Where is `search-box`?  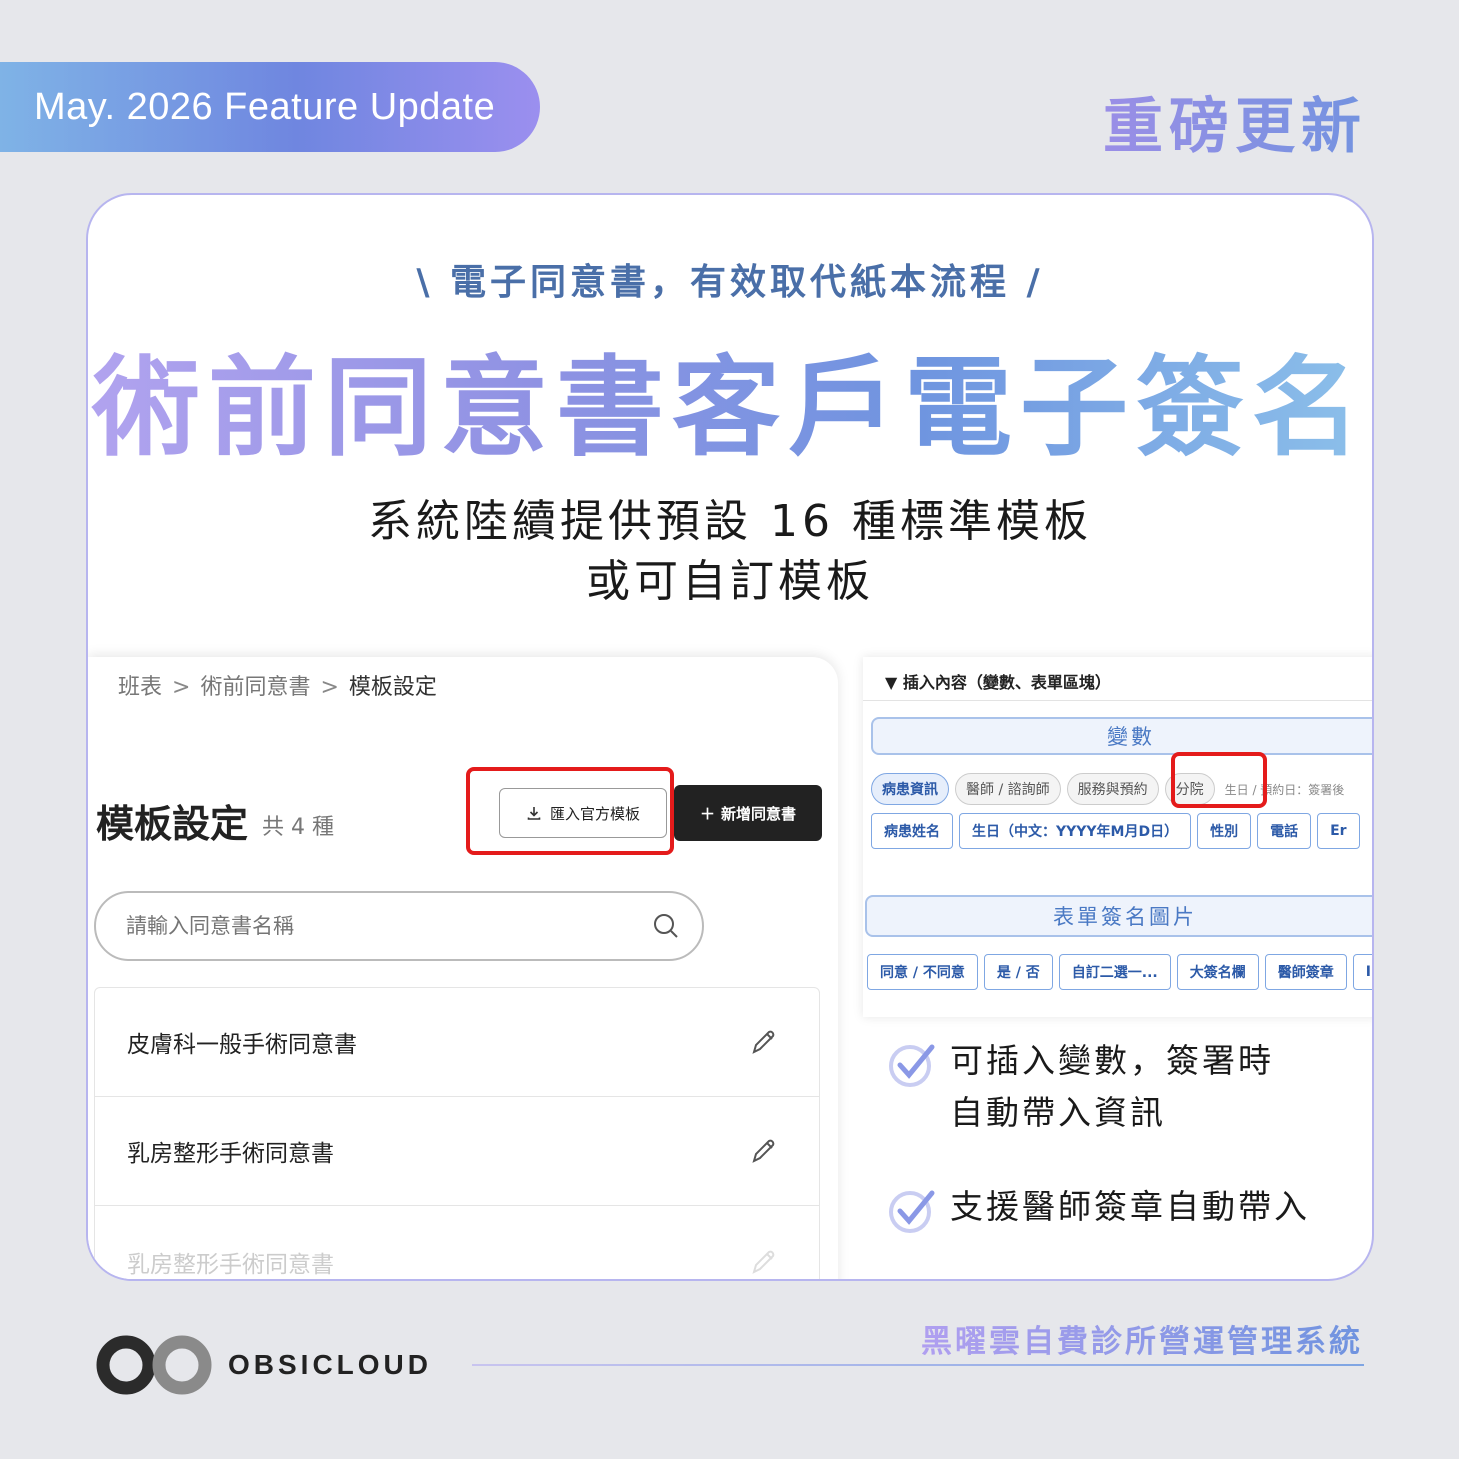 search-box is located at coordinates (399, 926).